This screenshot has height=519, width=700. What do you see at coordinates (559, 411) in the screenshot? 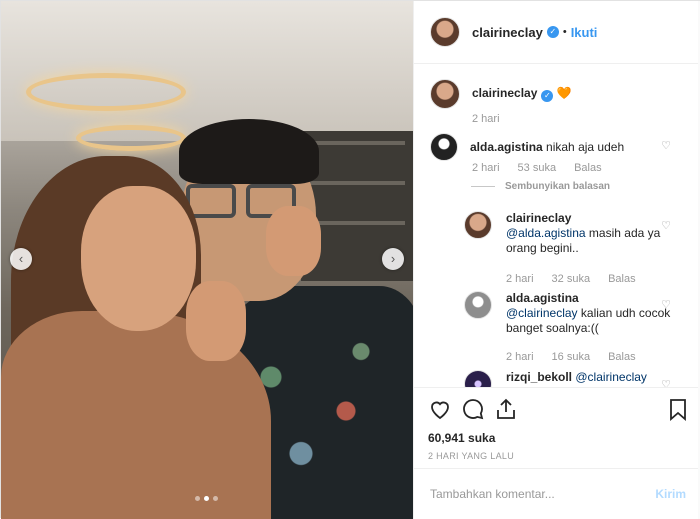
I see `post-actions` at bounding box center [559, 411].